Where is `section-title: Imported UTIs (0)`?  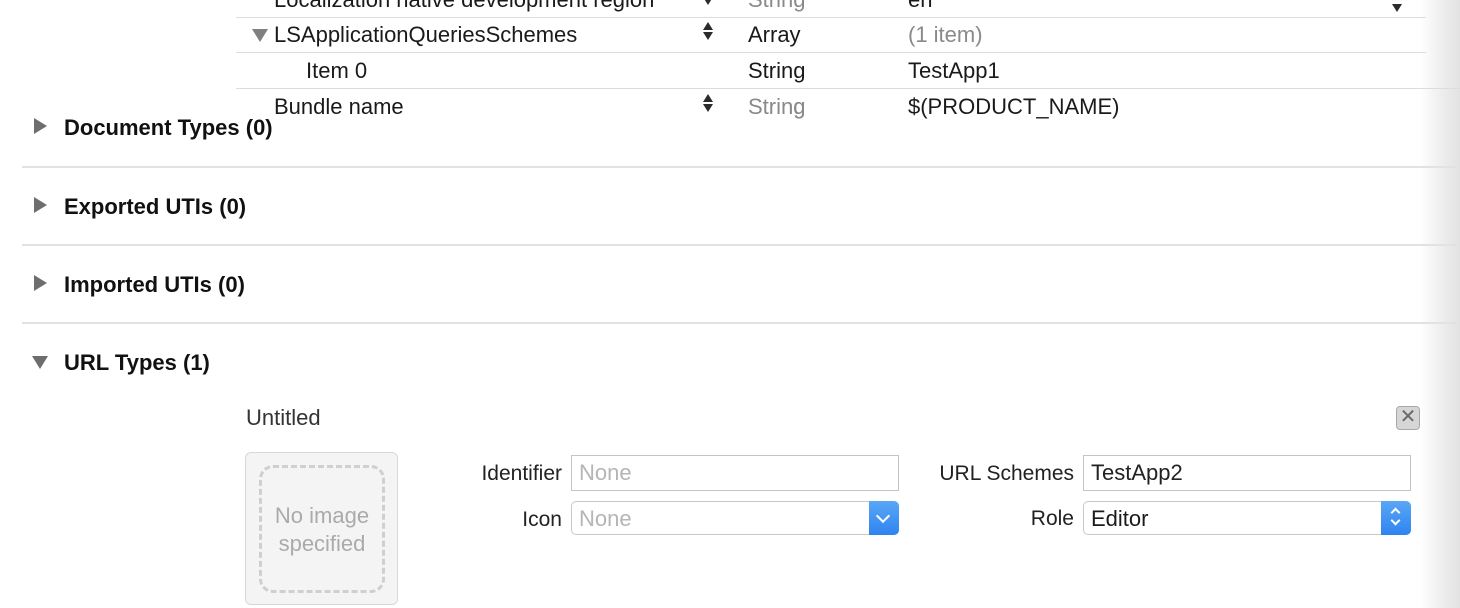 section-title: Imported UTIs (0) is located at coordinates (154, 284).